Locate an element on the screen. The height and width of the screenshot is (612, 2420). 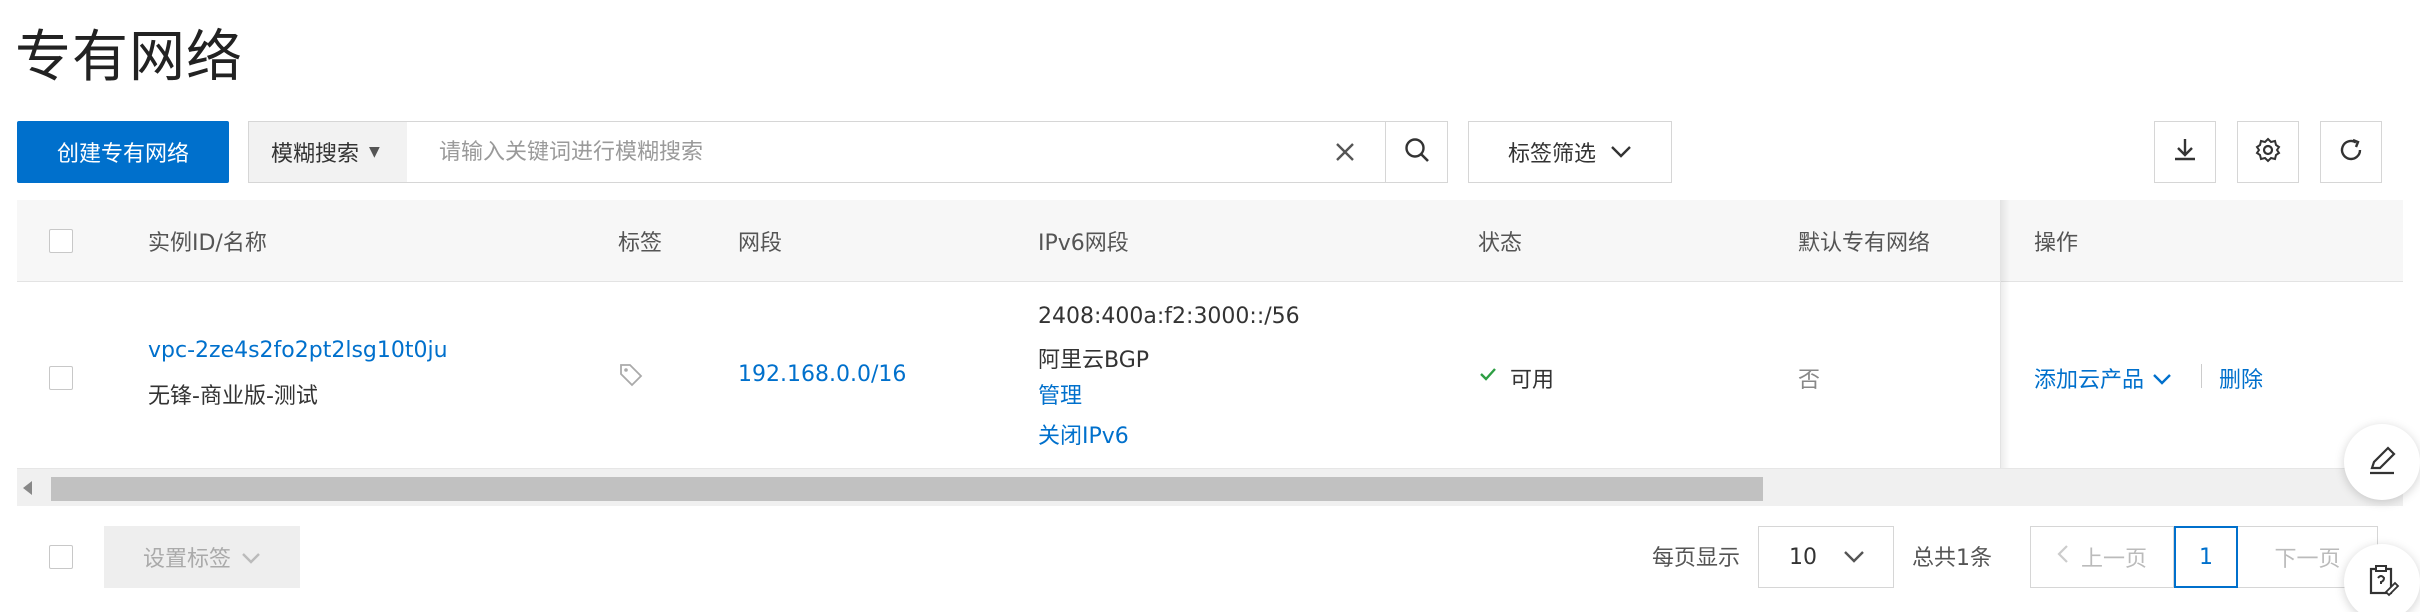
column-header-id-name: 实例ID/名称 is located at coordinates (207, 243).